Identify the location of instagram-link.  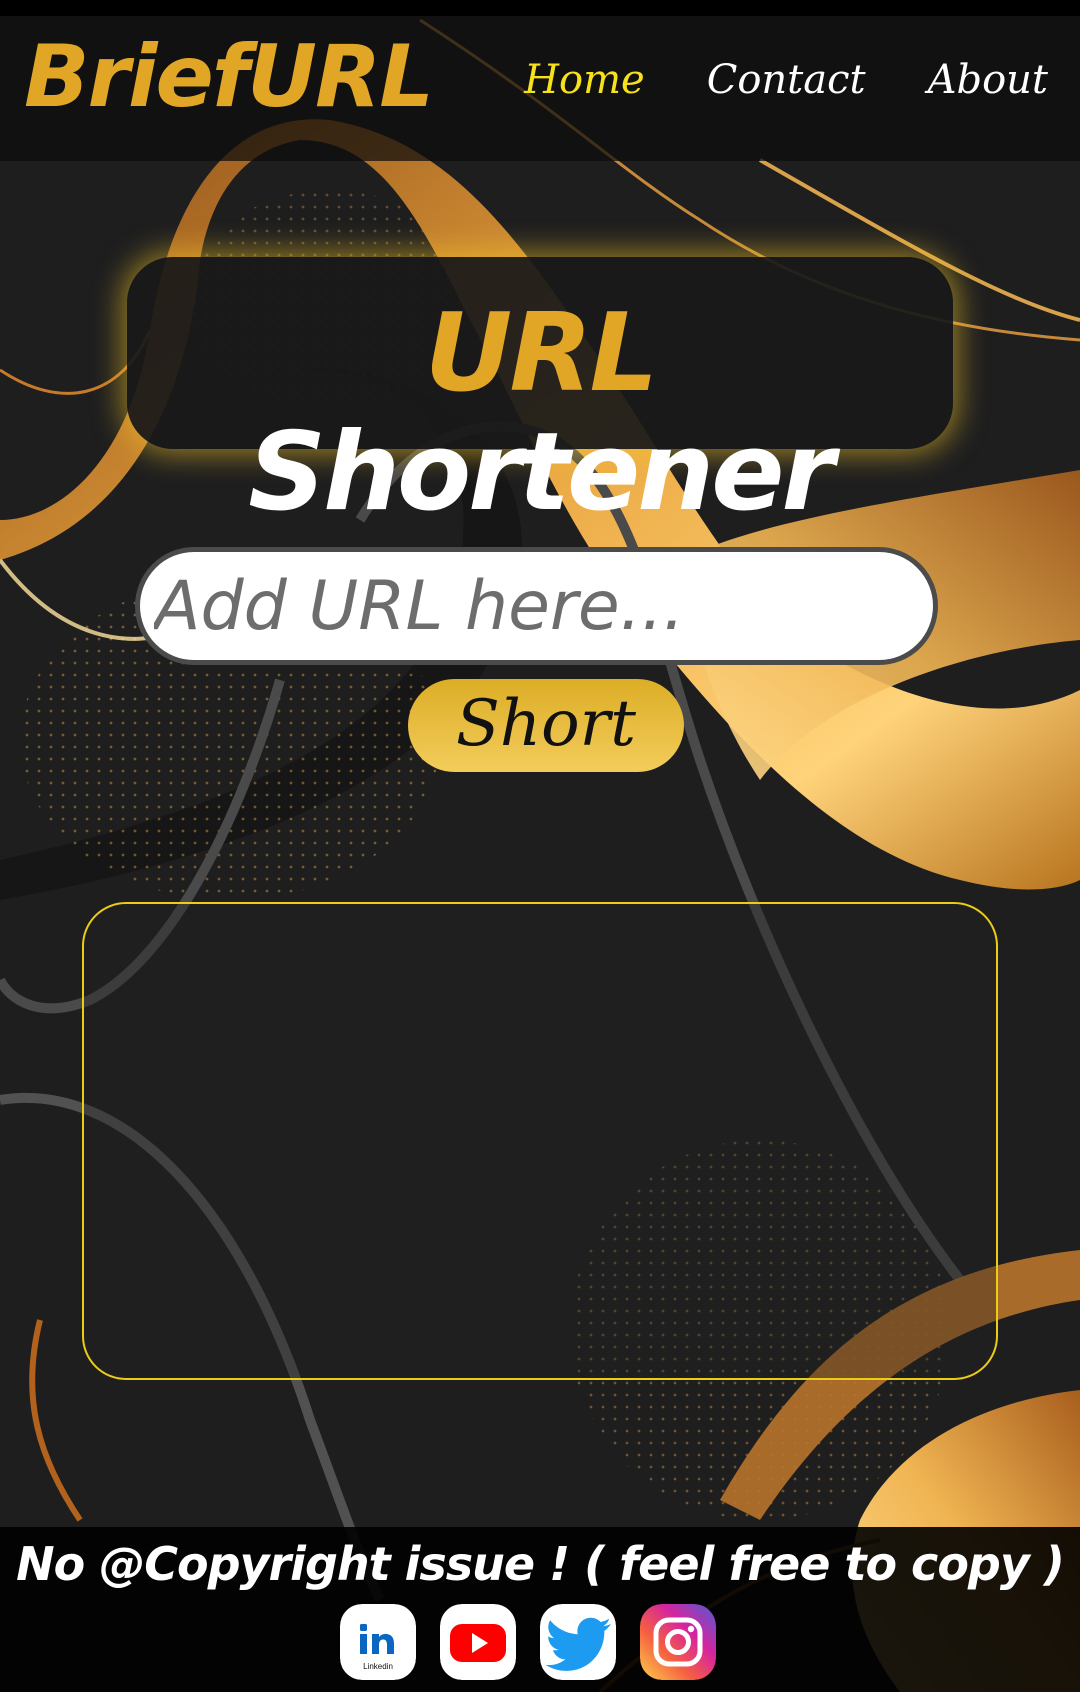
(678, 1642).